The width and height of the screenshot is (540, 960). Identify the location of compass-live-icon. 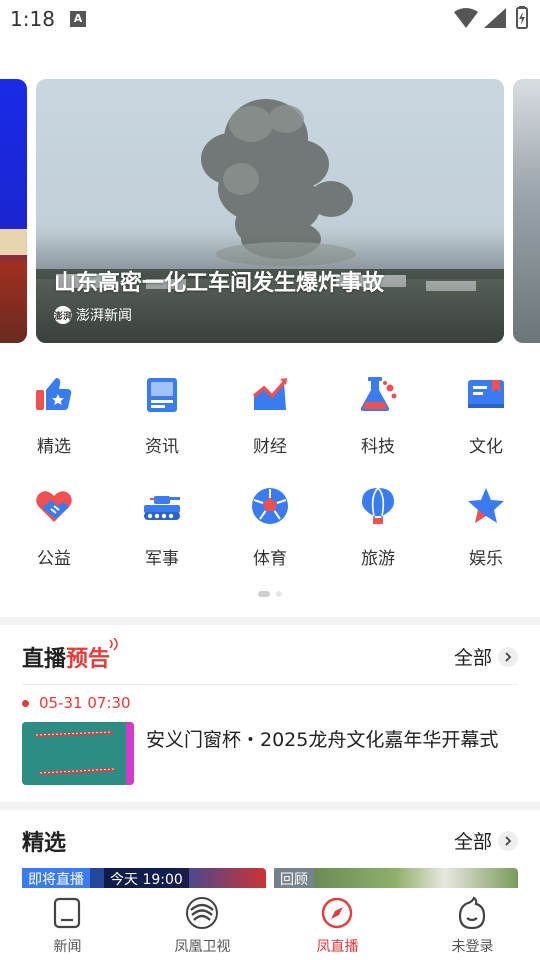
(337, 913).